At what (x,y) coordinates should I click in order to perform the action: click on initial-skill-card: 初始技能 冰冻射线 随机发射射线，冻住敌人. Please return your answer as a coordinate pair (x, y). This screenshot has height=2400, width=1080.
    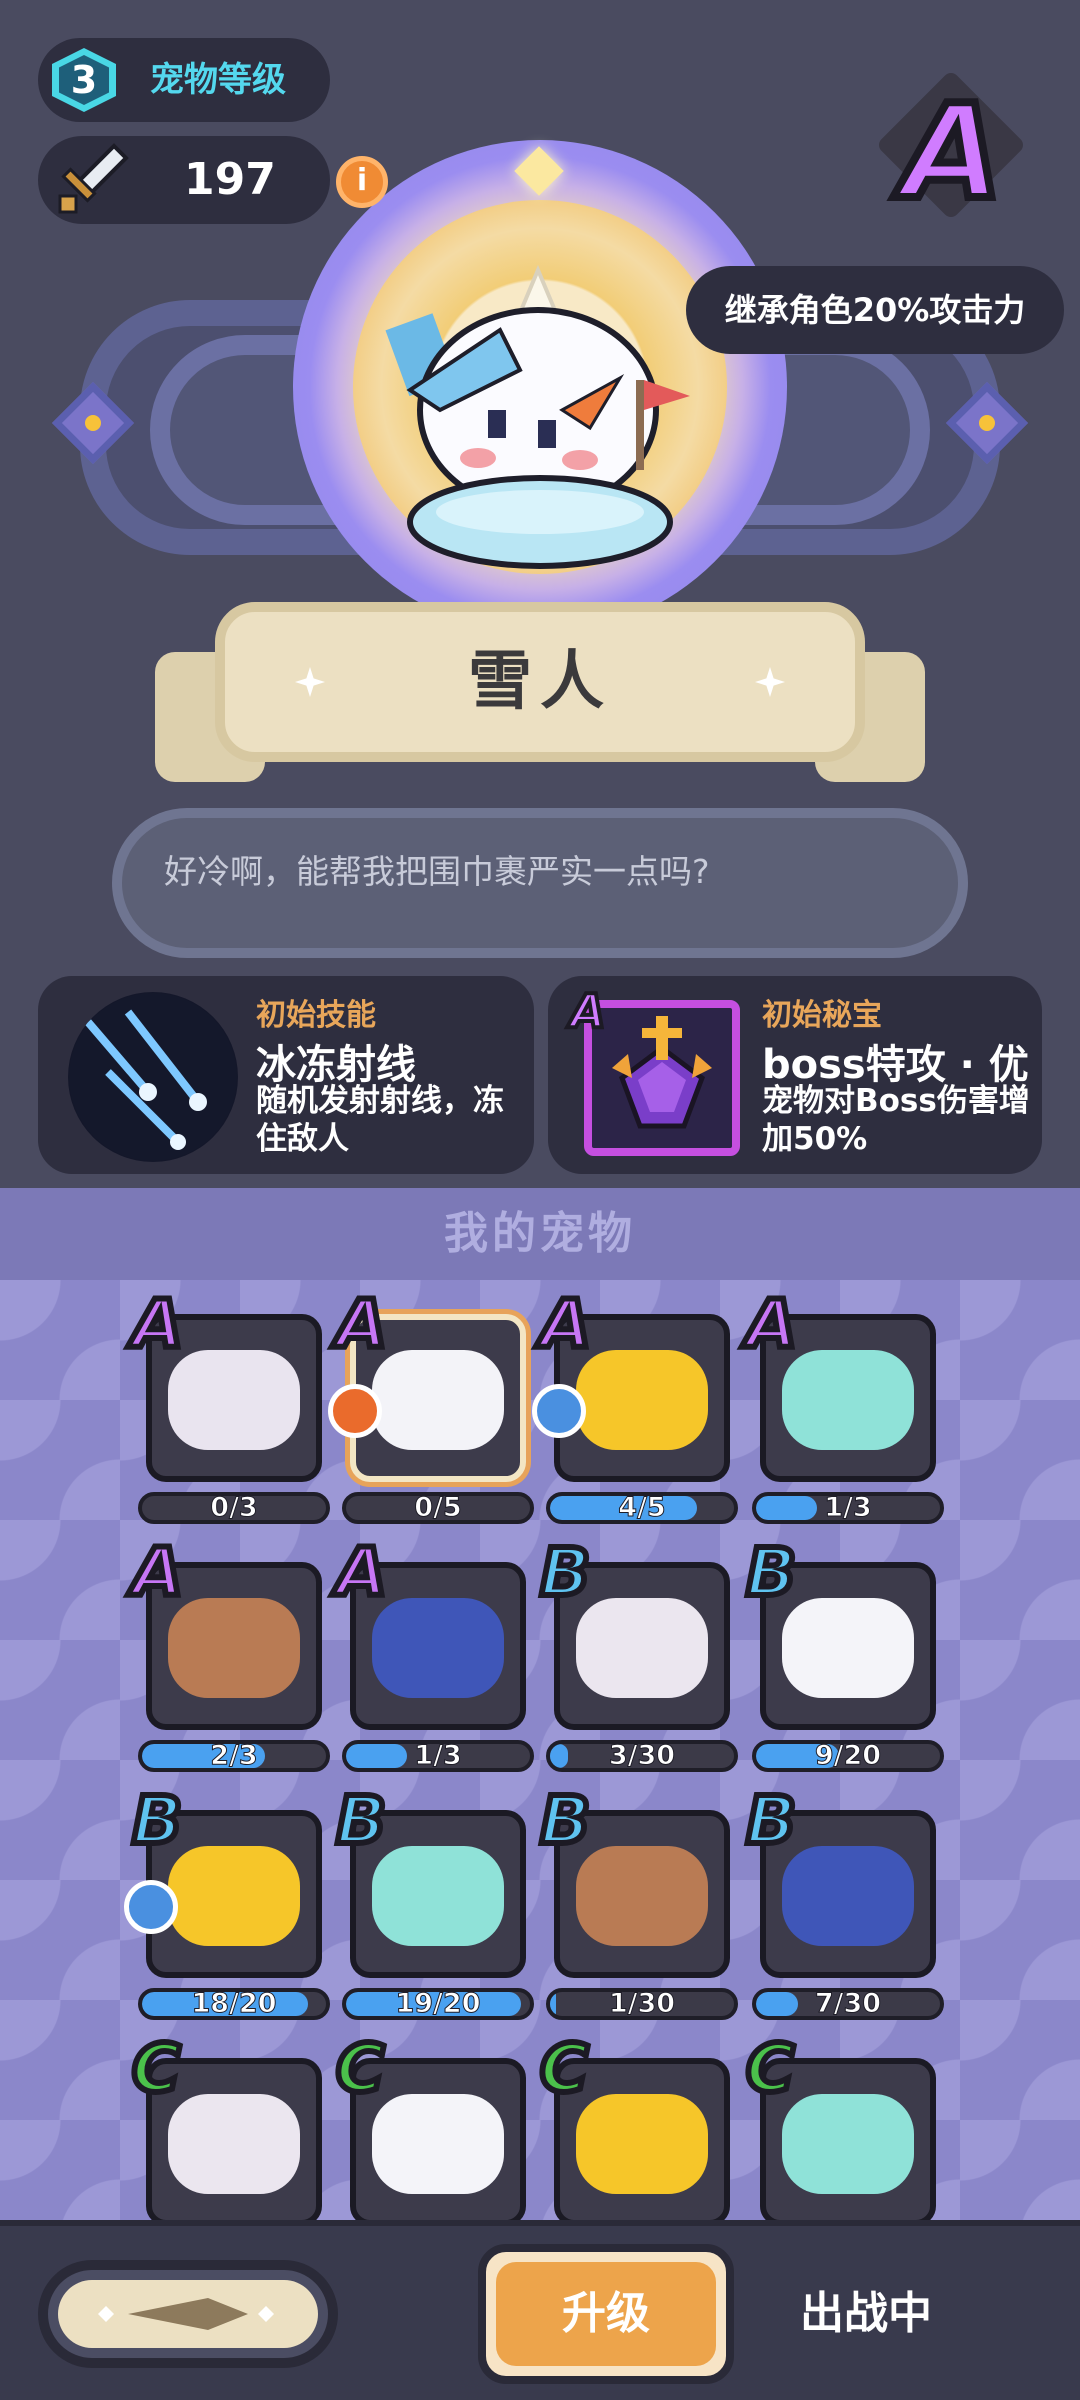
    Looking at the image, I should click on (286, 1075).